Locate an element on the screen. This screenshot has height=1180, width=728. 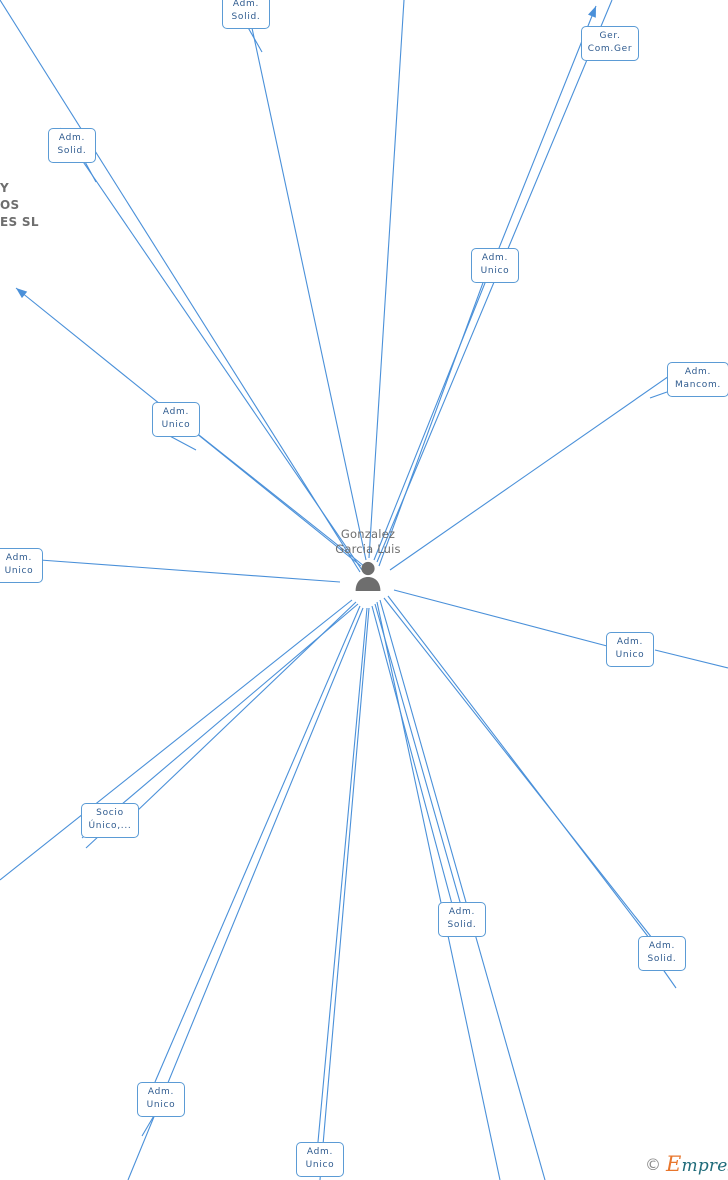
lbl-mid-adm-unico: Adm. Unico is located at coordinates (176, 419).